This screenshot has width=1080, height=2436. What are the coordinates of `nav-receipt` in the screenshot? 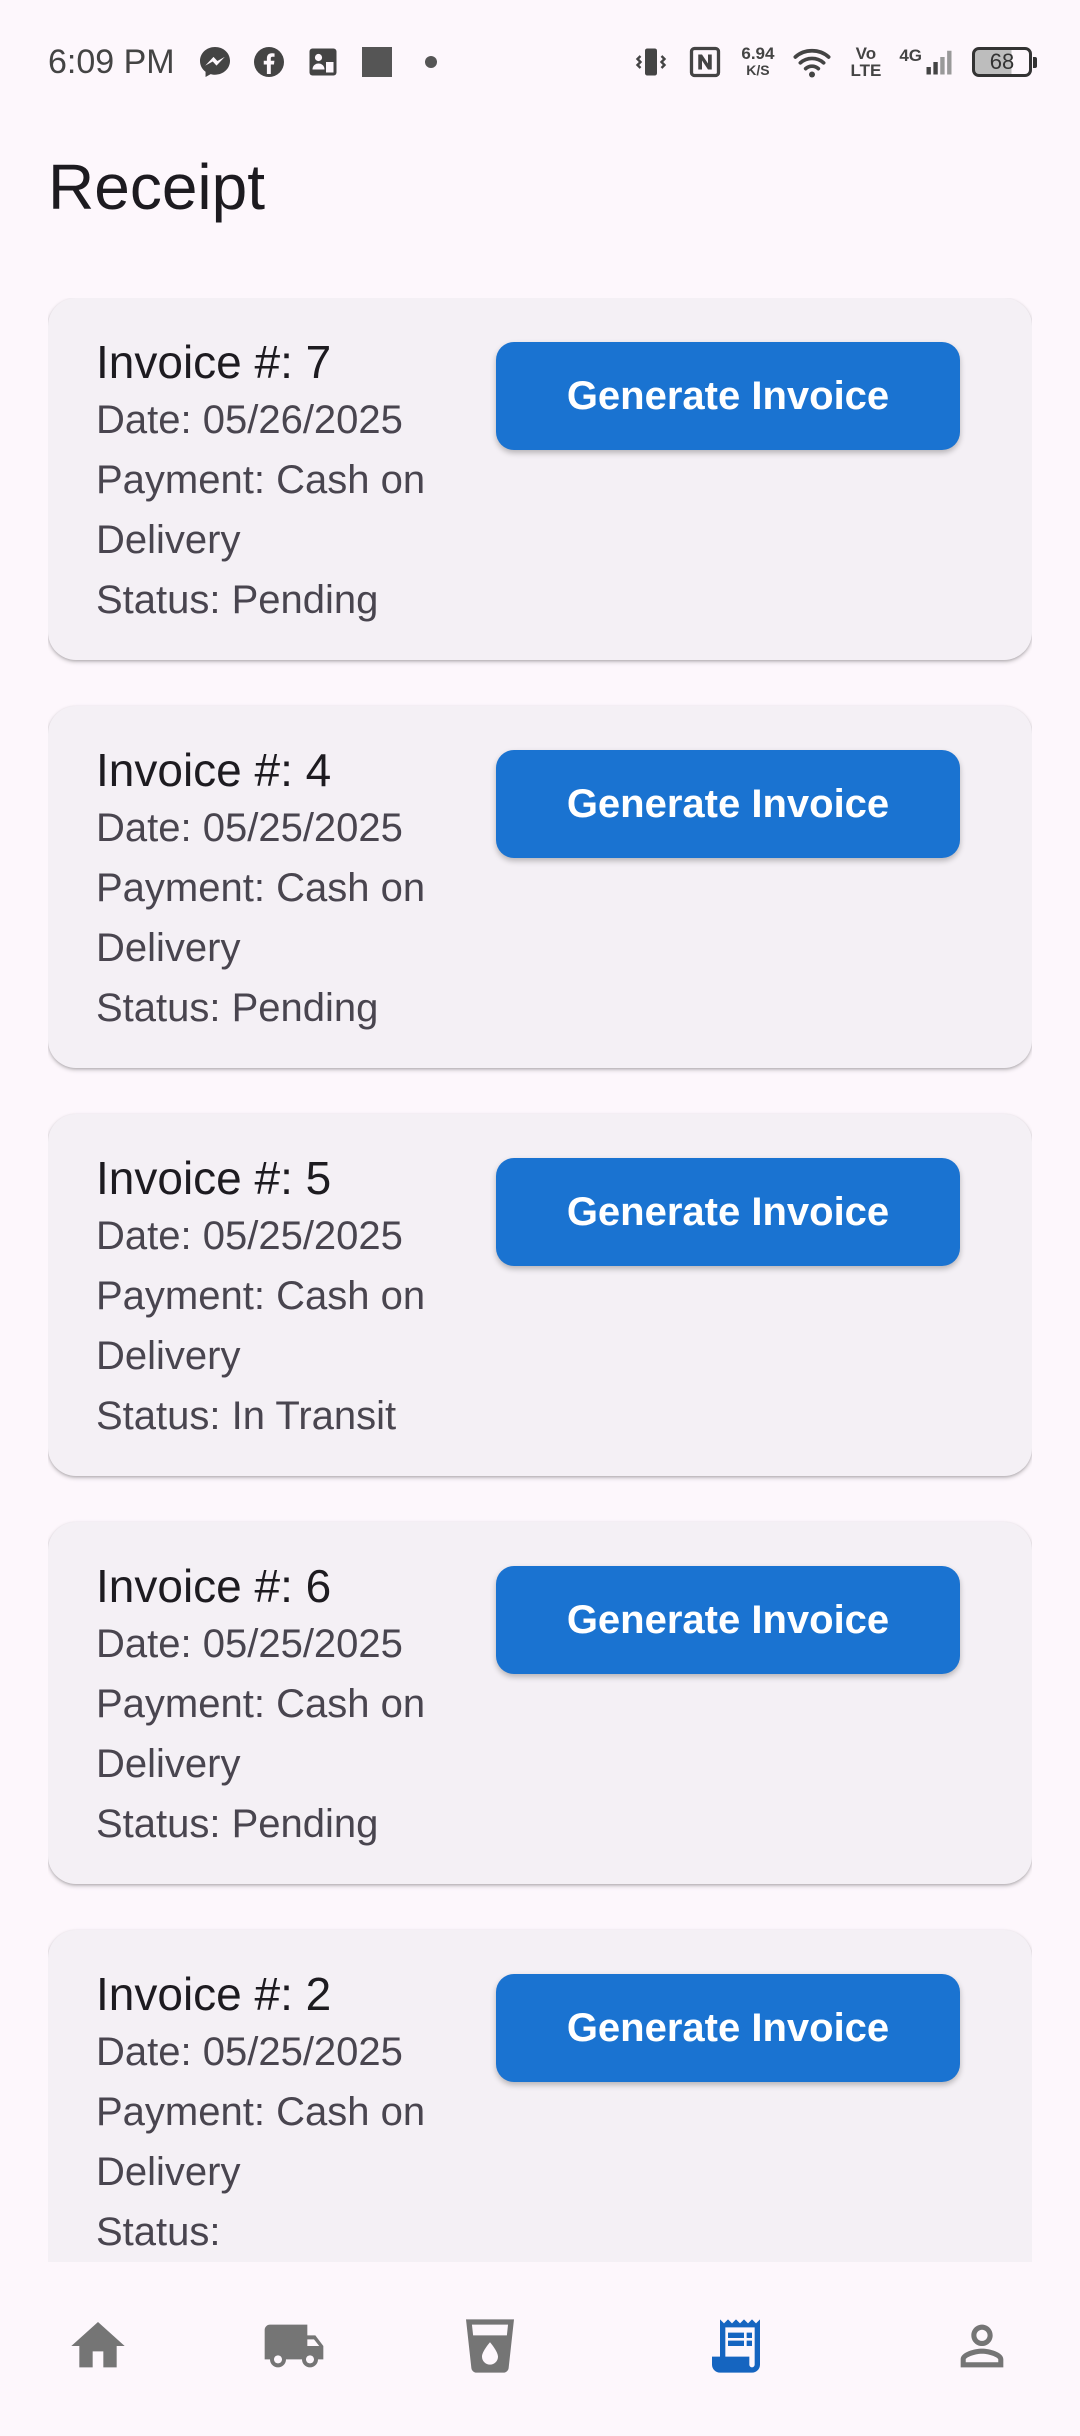 It's located at (736, 2346).